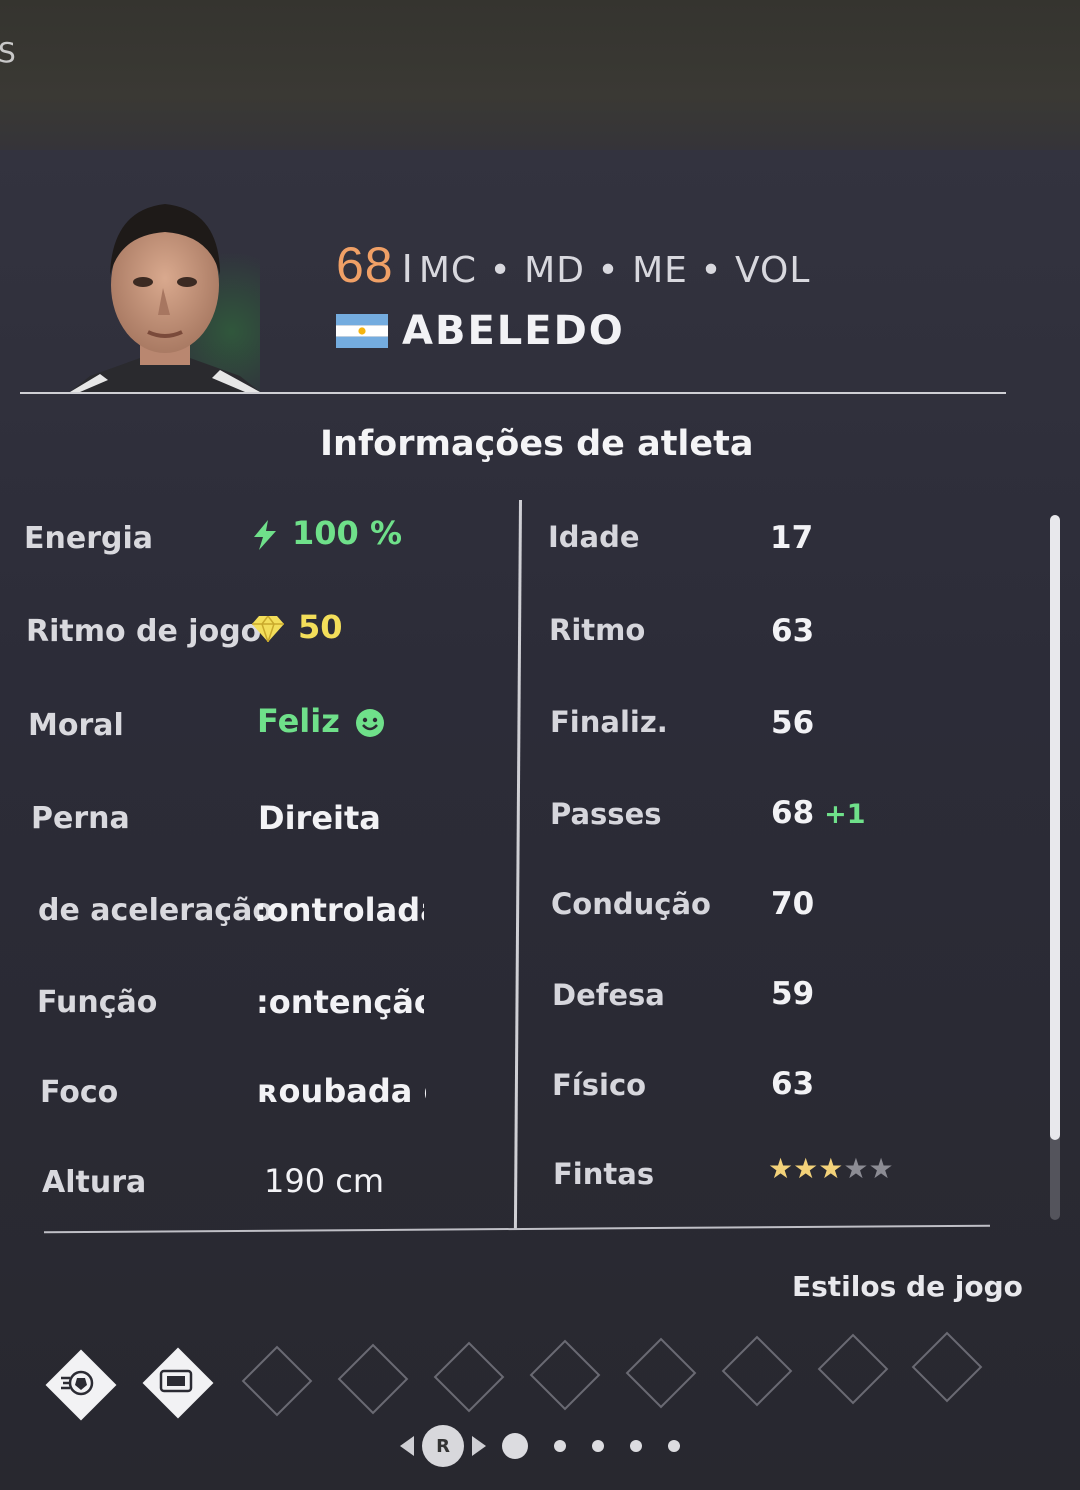  I want to click on r-button: R, so click(443, 1446).